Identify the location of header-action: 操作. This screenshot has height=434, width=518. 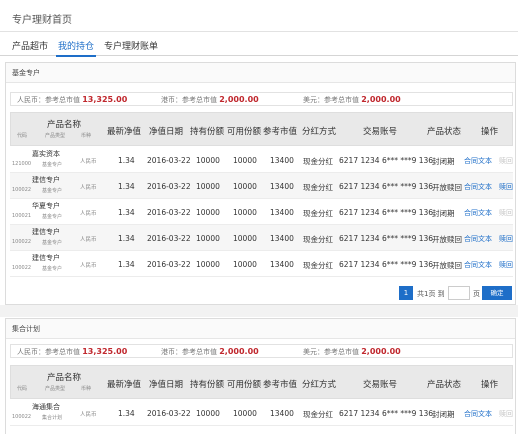
(490, 385).